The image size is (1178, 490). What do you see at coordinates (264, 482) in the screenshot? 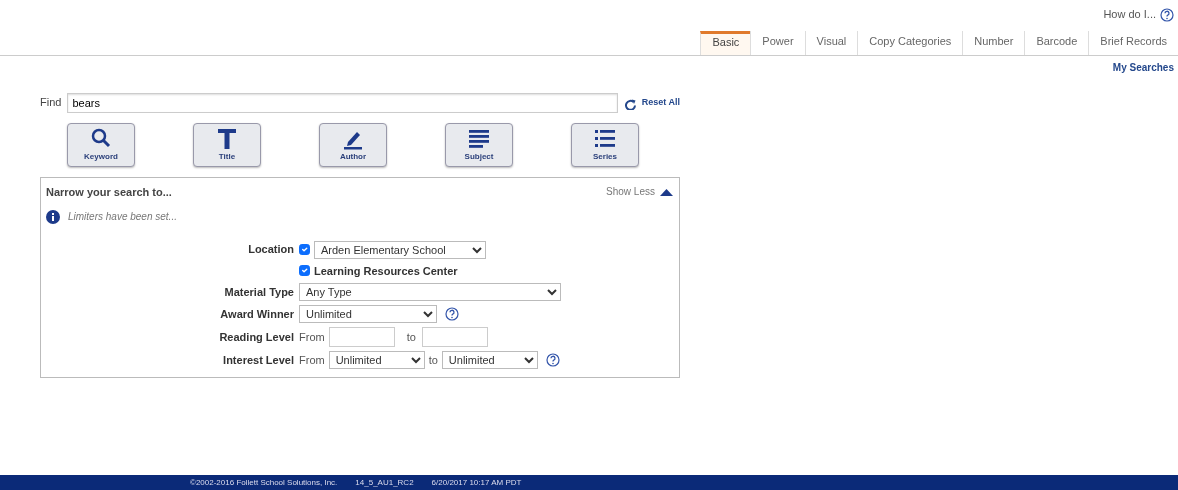
I see `footer-text: ©2002-2016 Follett School Solutions, Inc.` at bounding box center [264, 482].